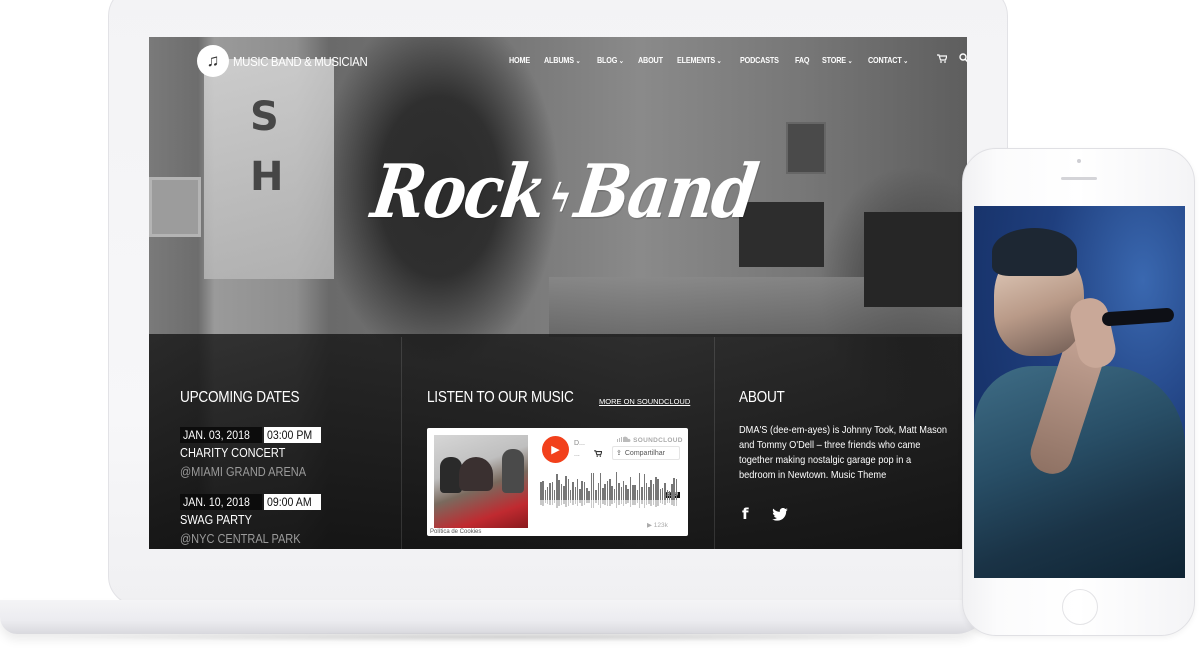 This screenshot has width=1200, height=650. What do you see at coordinates (500, 397) in the screenshot?
I see `listen-music-title: LISTEN TO OUR MUSIC` at bounding box center [500, 397].